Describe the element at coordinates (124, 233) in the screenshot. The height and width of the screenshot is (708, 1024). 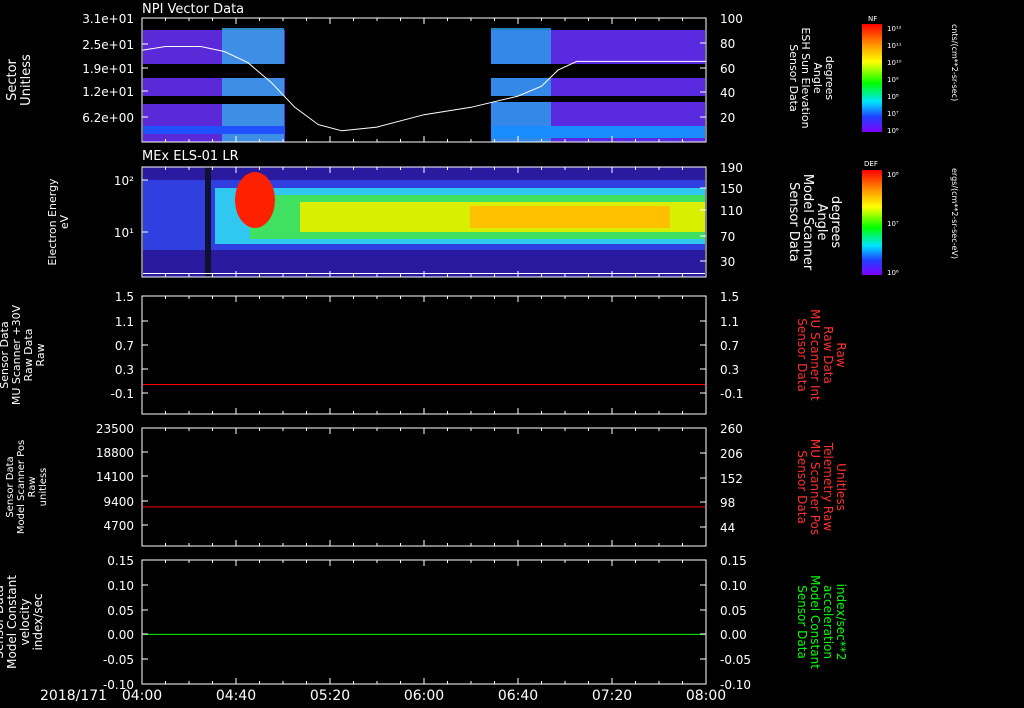
I see `left-tick-label: 10¹` at that location.